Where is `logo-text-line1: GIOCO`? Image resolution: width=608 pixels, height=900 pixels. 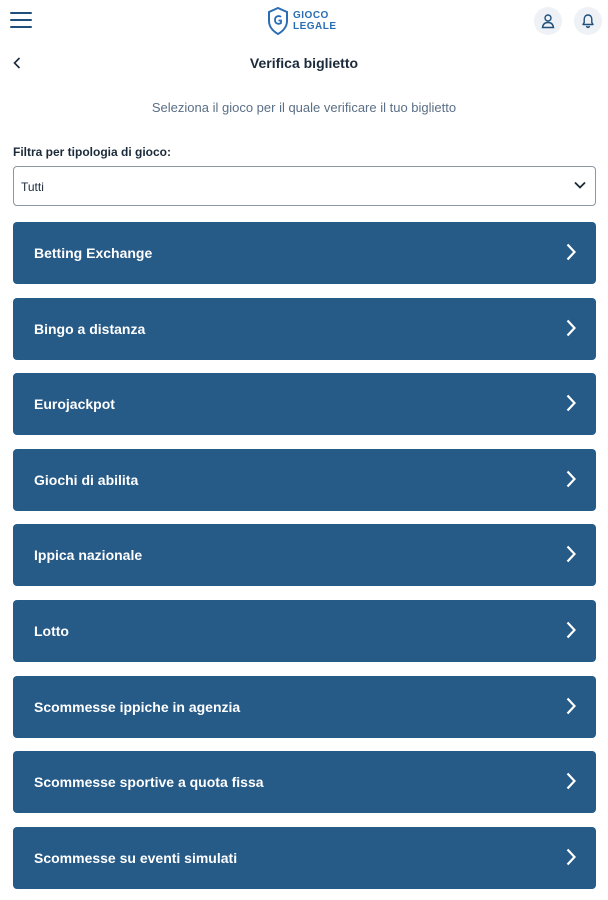 logo-text-line1: GIOCO is located at coordinates (311, 15).